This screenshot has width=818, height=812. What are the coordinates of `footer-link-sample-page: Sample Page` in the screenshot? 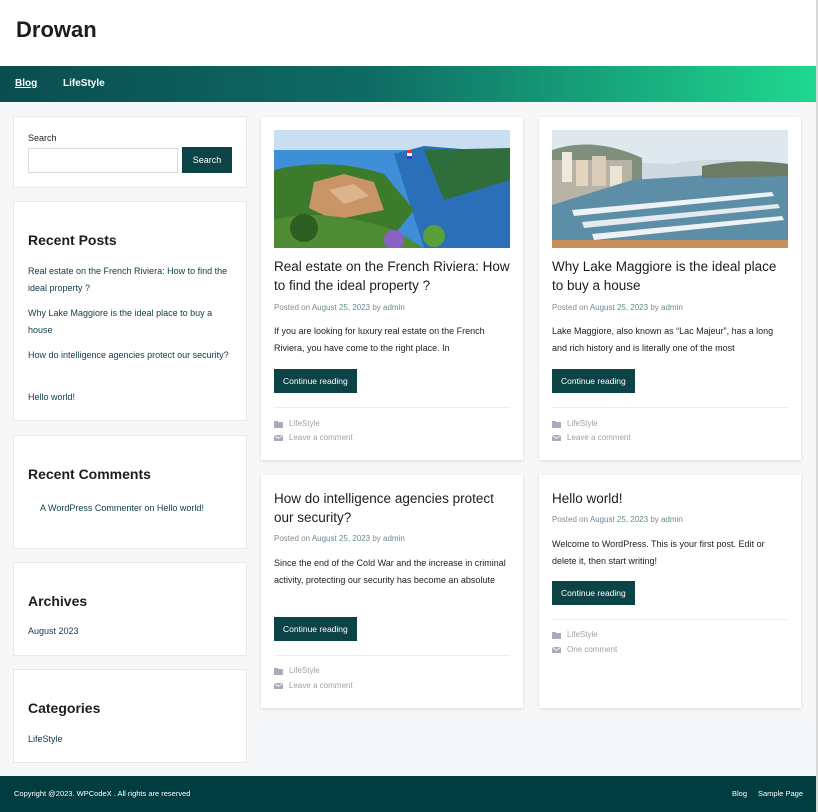 It's located at (780, 793).